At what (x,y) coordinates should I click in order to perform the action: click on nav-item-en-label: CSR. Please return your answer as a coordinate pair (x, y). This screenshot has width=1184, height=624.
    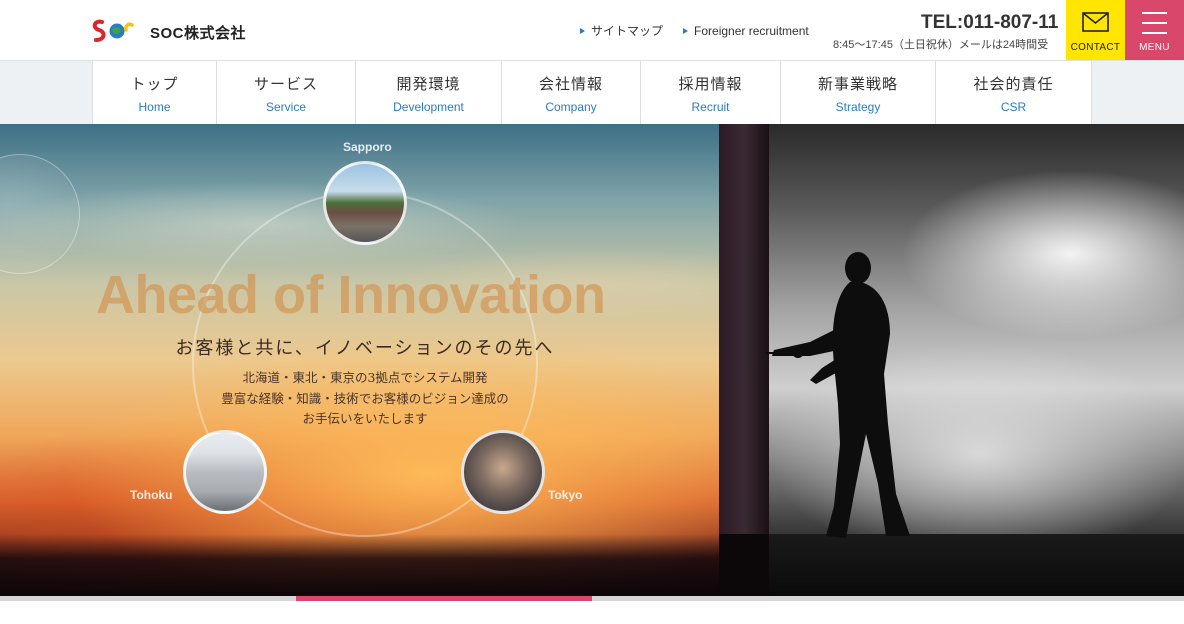
    Looking at the image, I should click on (1013, 107).